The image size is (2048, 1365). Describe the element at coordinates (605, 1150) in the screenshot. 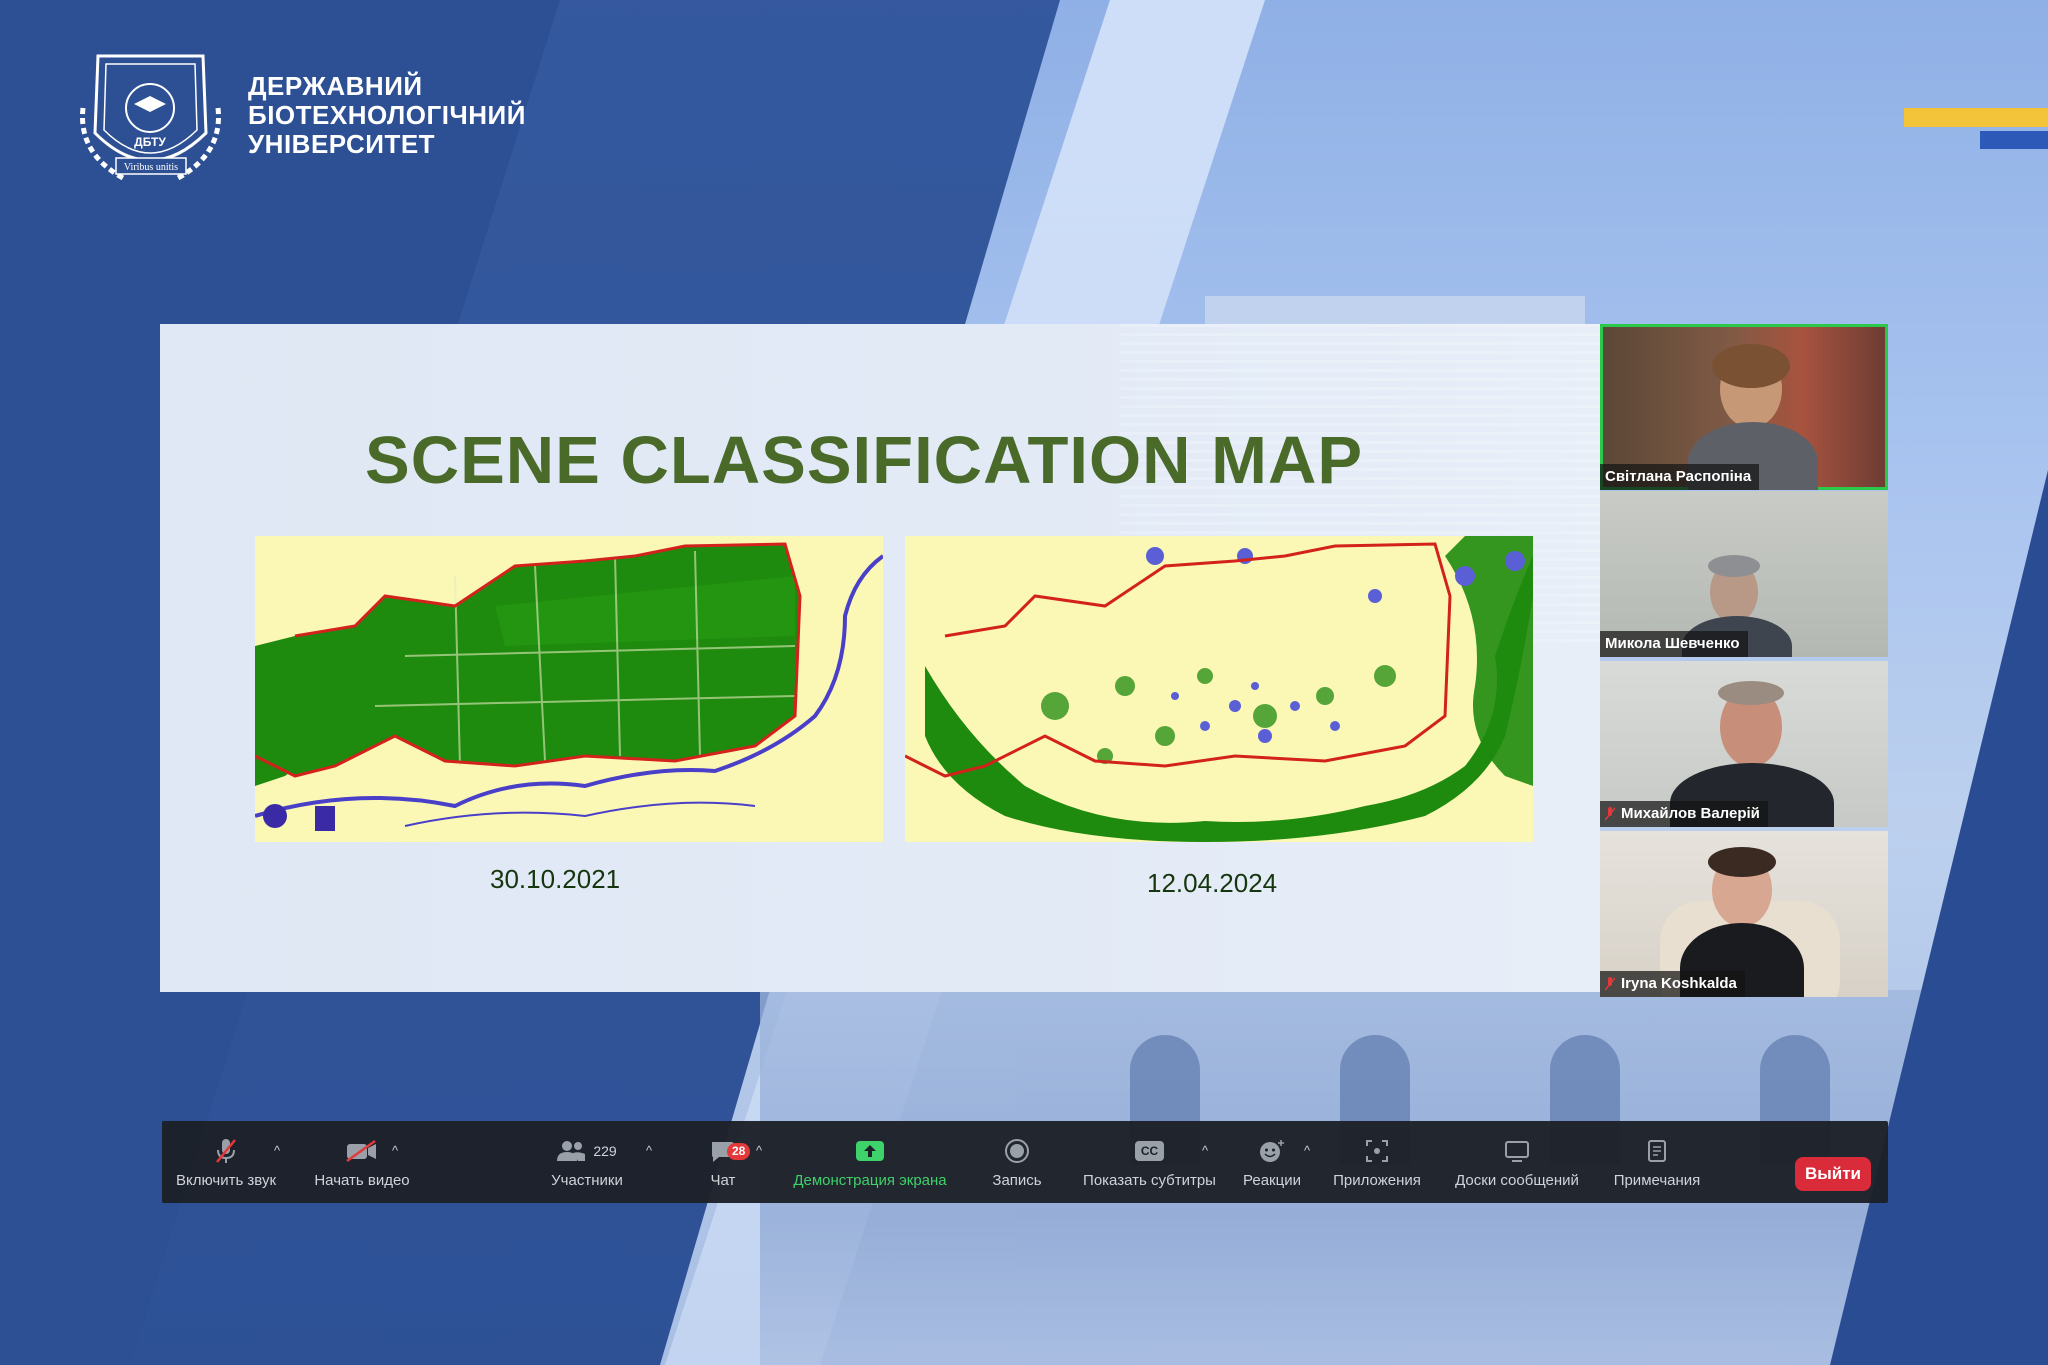

I see `participants-count: 229` at that location.